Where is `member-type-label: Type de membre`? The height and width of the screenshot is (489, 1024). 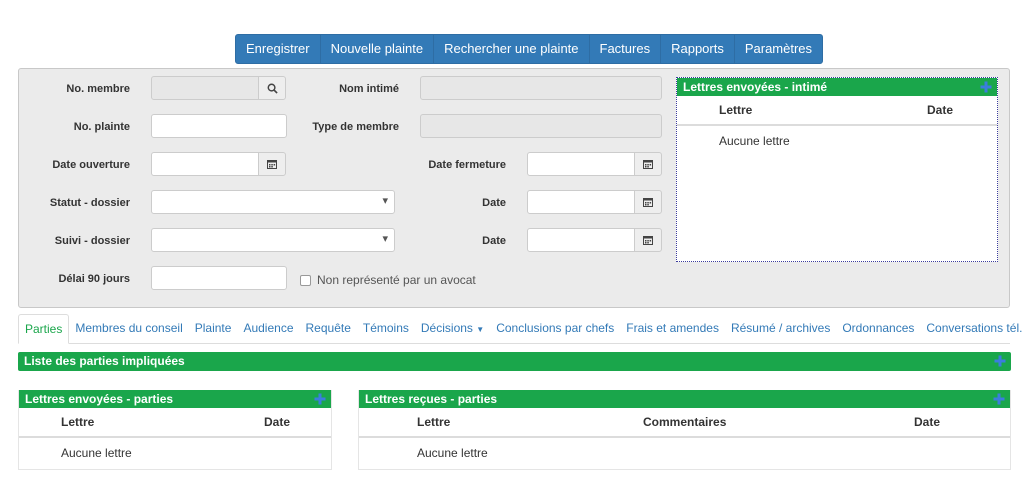 member-type-label: Type de membre is located at coordinates (355, 127).